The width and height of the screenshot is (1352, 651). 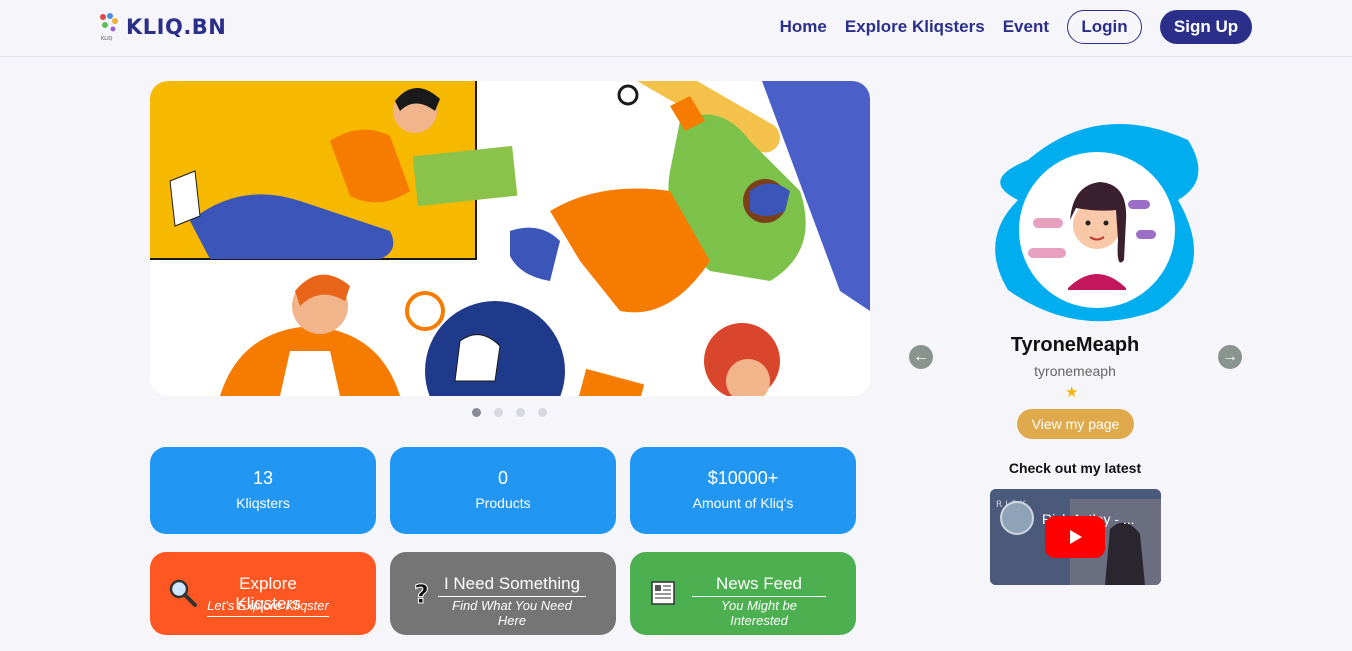 I want to click on nav-home: Home, so click(x=803, y=27).